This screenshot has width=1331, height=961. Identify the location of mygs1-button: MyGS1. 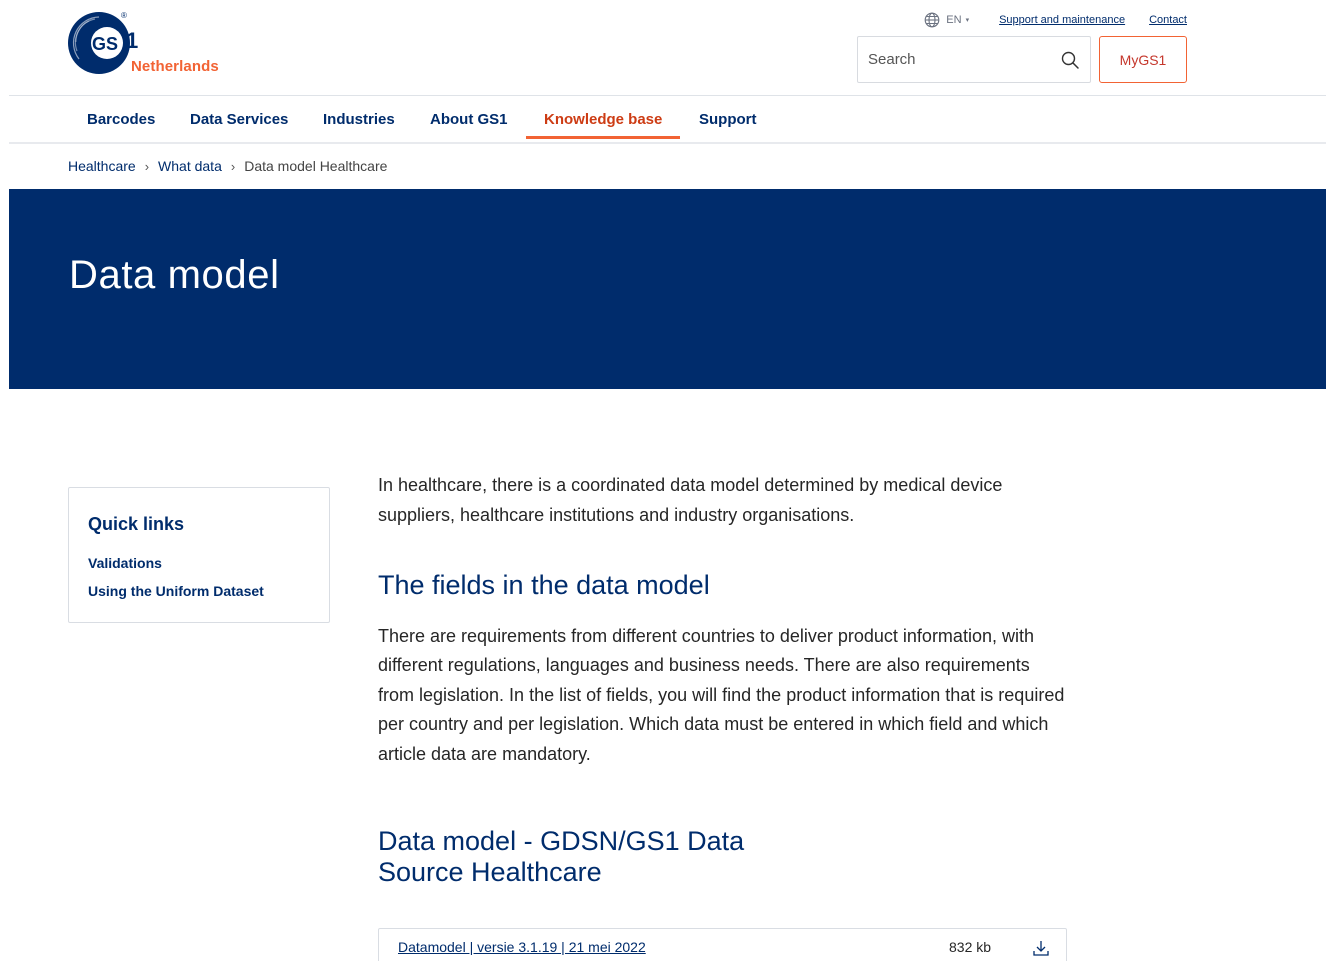
(1143, 59).